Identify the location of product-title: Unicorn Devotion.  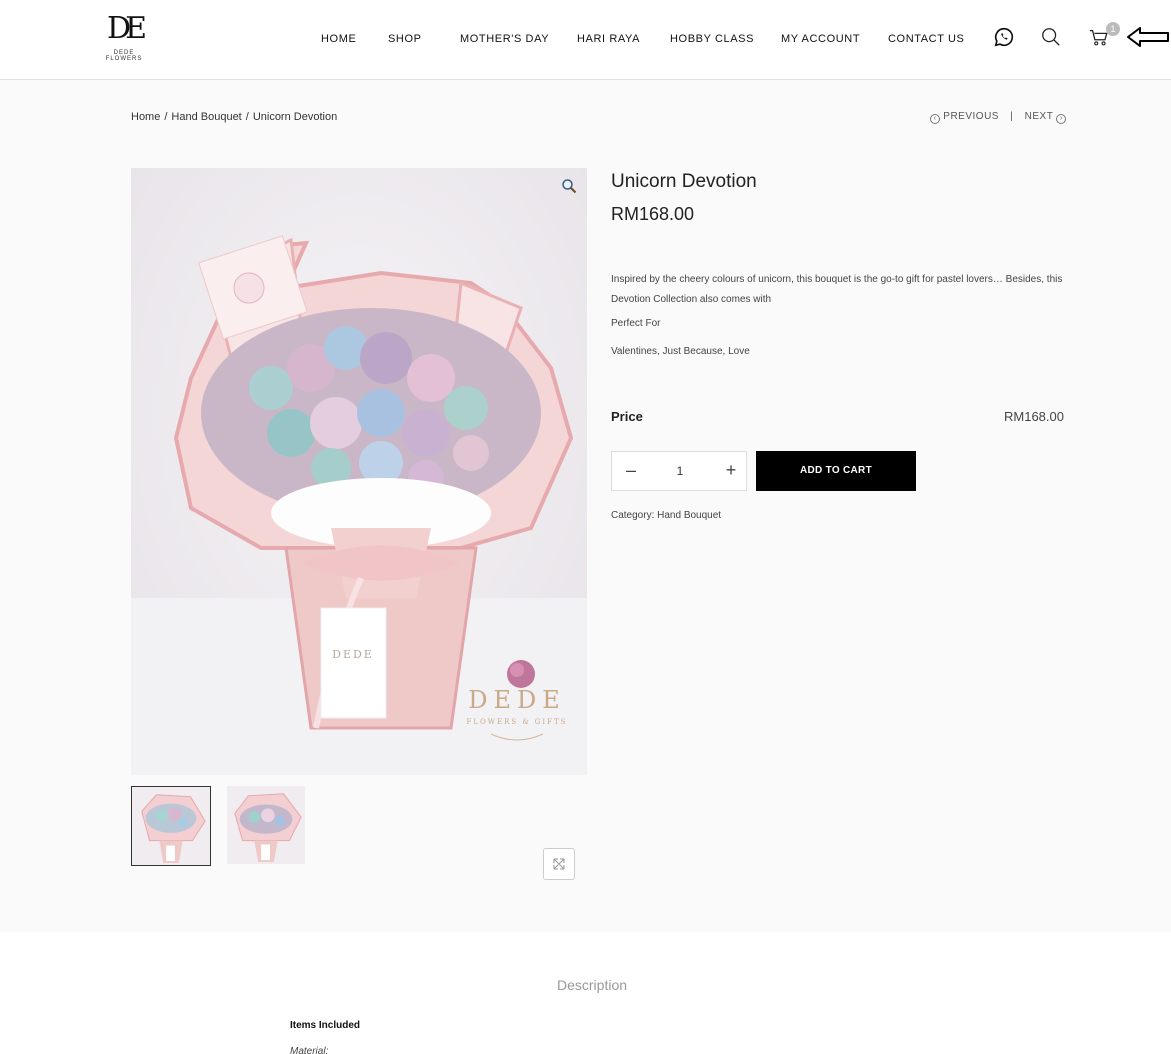
(684, 181).